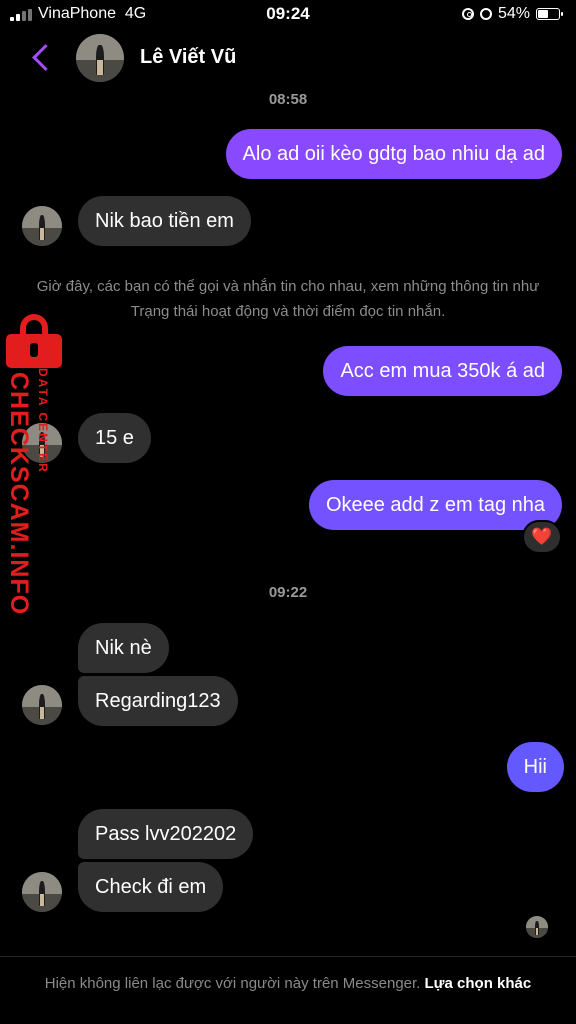 The height and width of the screenshot is (1024, 576). What do you see at coordinates (537, 927) in the screenshot?
I see `seen-indicator-avatar` at bounding box center [537, 927].